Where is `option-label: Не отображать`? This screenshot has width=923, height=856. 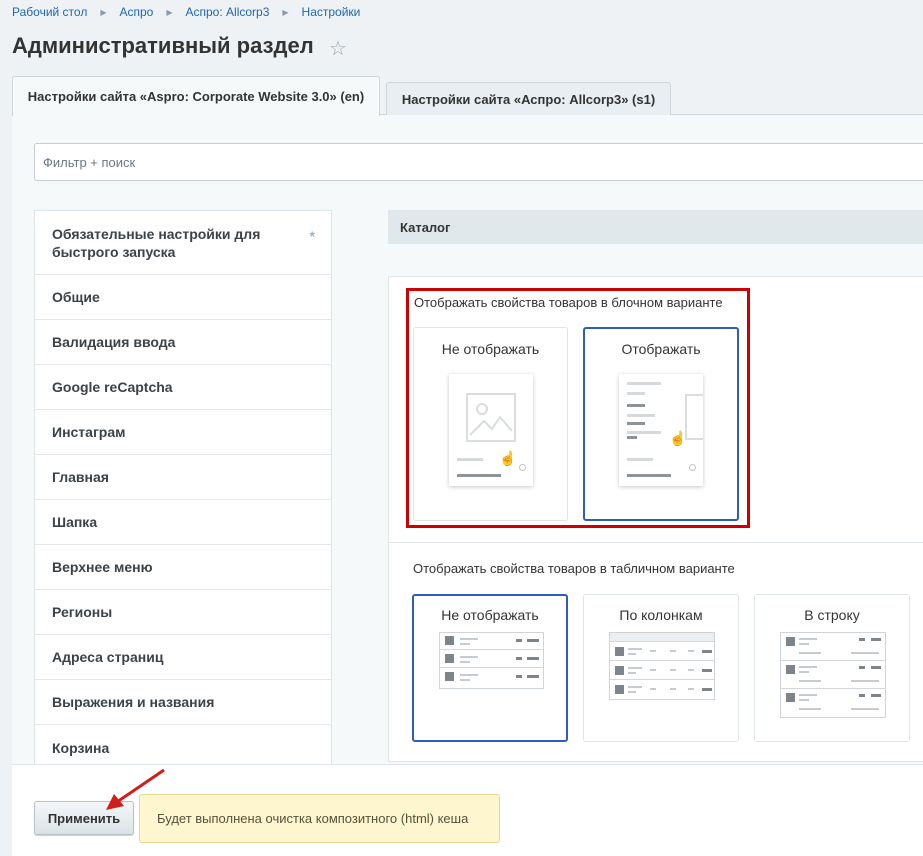 option-label: Не отображать is located at coordinates (490, 615).